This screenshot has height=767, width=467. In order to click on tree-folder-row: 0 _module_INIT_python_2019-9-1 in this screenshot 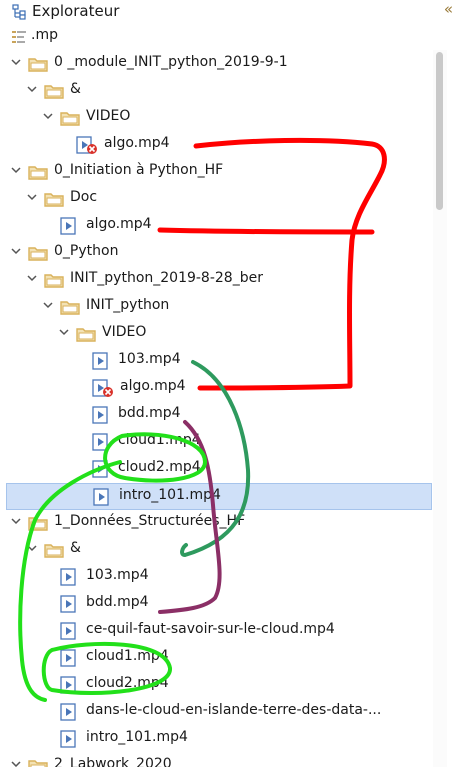, I will do `click(216, 64)`.